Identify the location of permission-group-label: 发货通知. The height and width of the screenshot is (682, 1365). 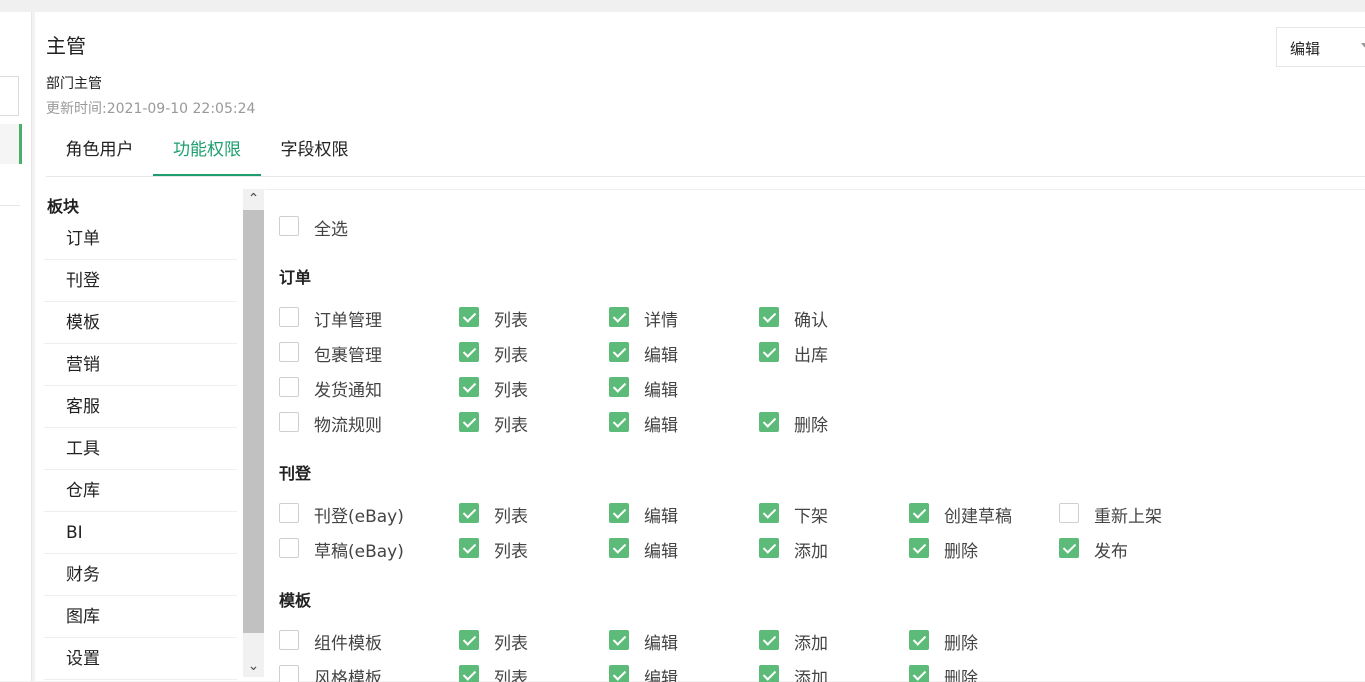
(348, 388).